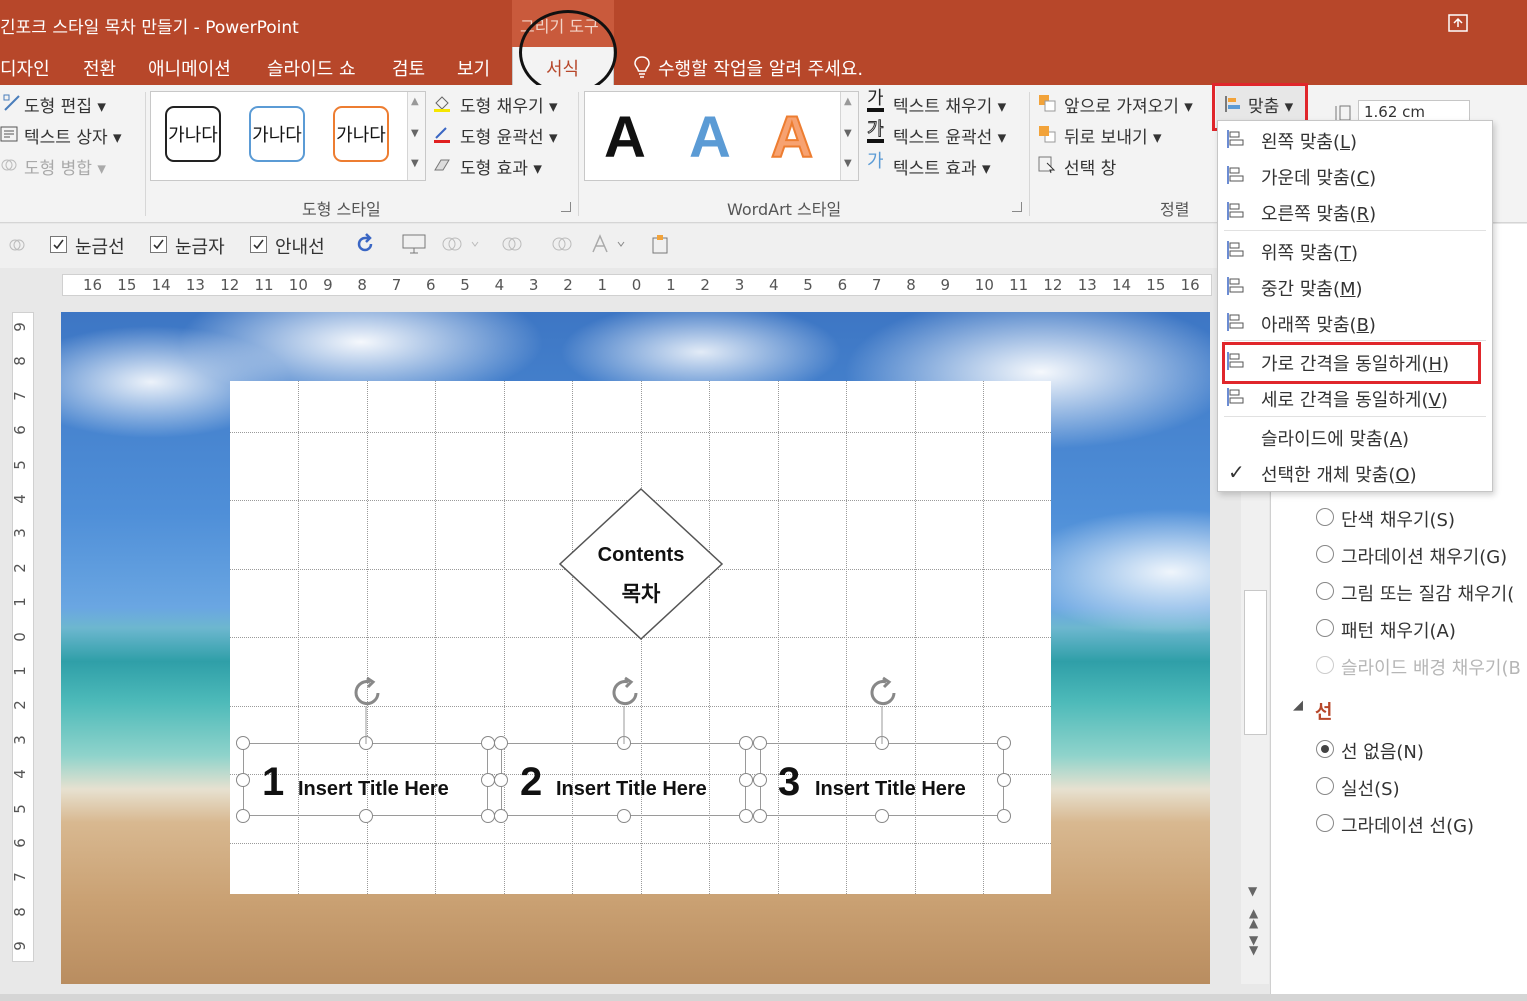 The image size is (1527, 1001). I want to click on align-left-item: 왼쪽 맞춤(L), so click(1309, 141).